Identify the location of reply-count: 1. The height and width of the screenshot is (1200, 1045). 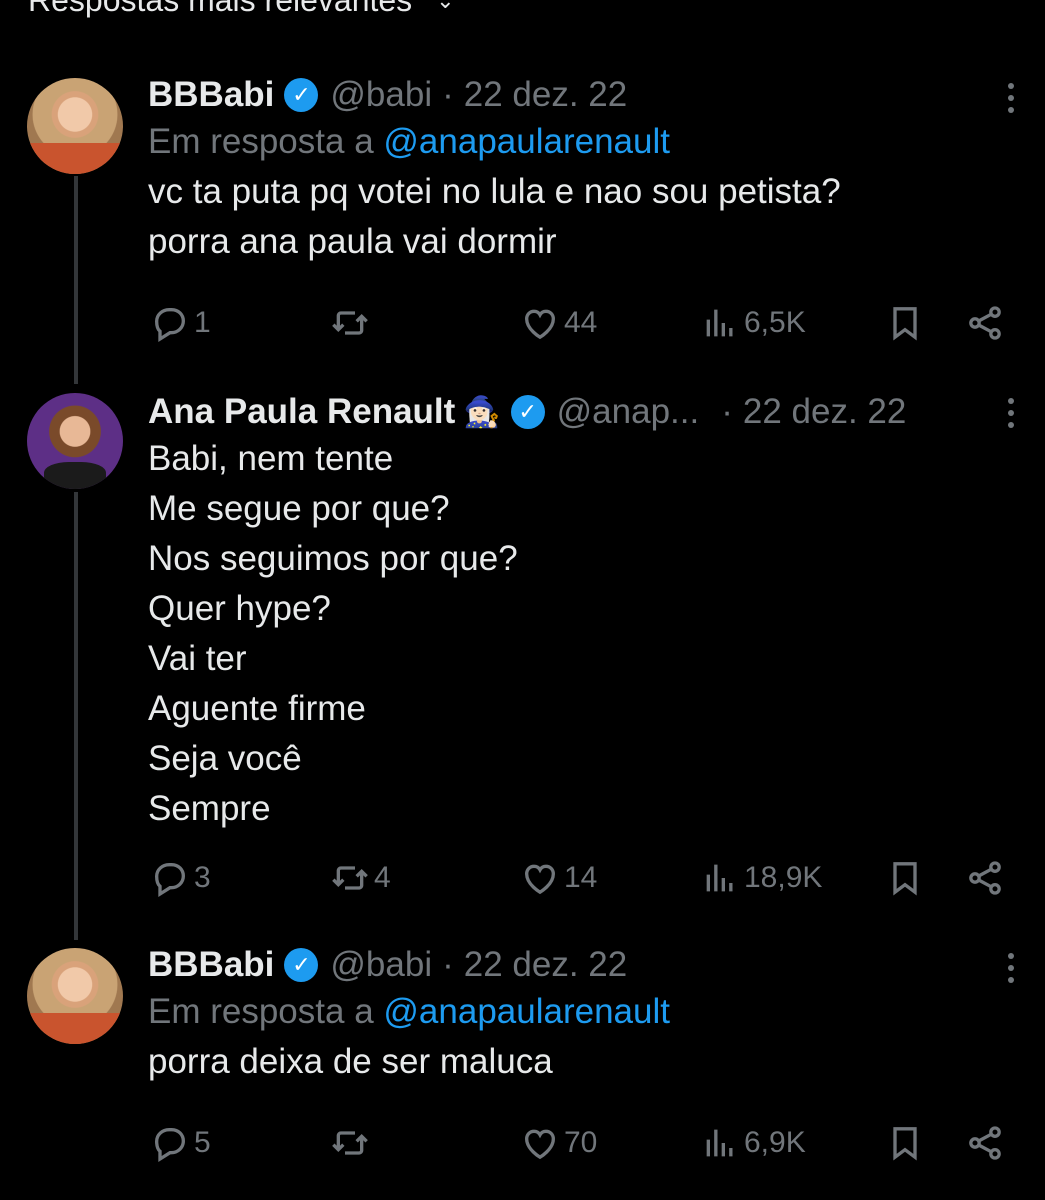
(202, 322).